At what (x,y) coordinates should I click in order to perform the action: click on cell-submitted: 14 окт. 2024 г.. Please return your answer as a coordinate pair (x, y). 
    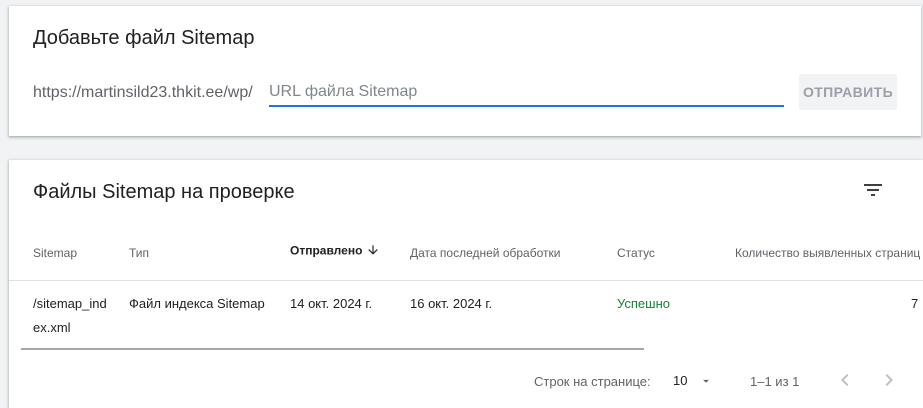
    Looking at the image, I should click on (331, 303).